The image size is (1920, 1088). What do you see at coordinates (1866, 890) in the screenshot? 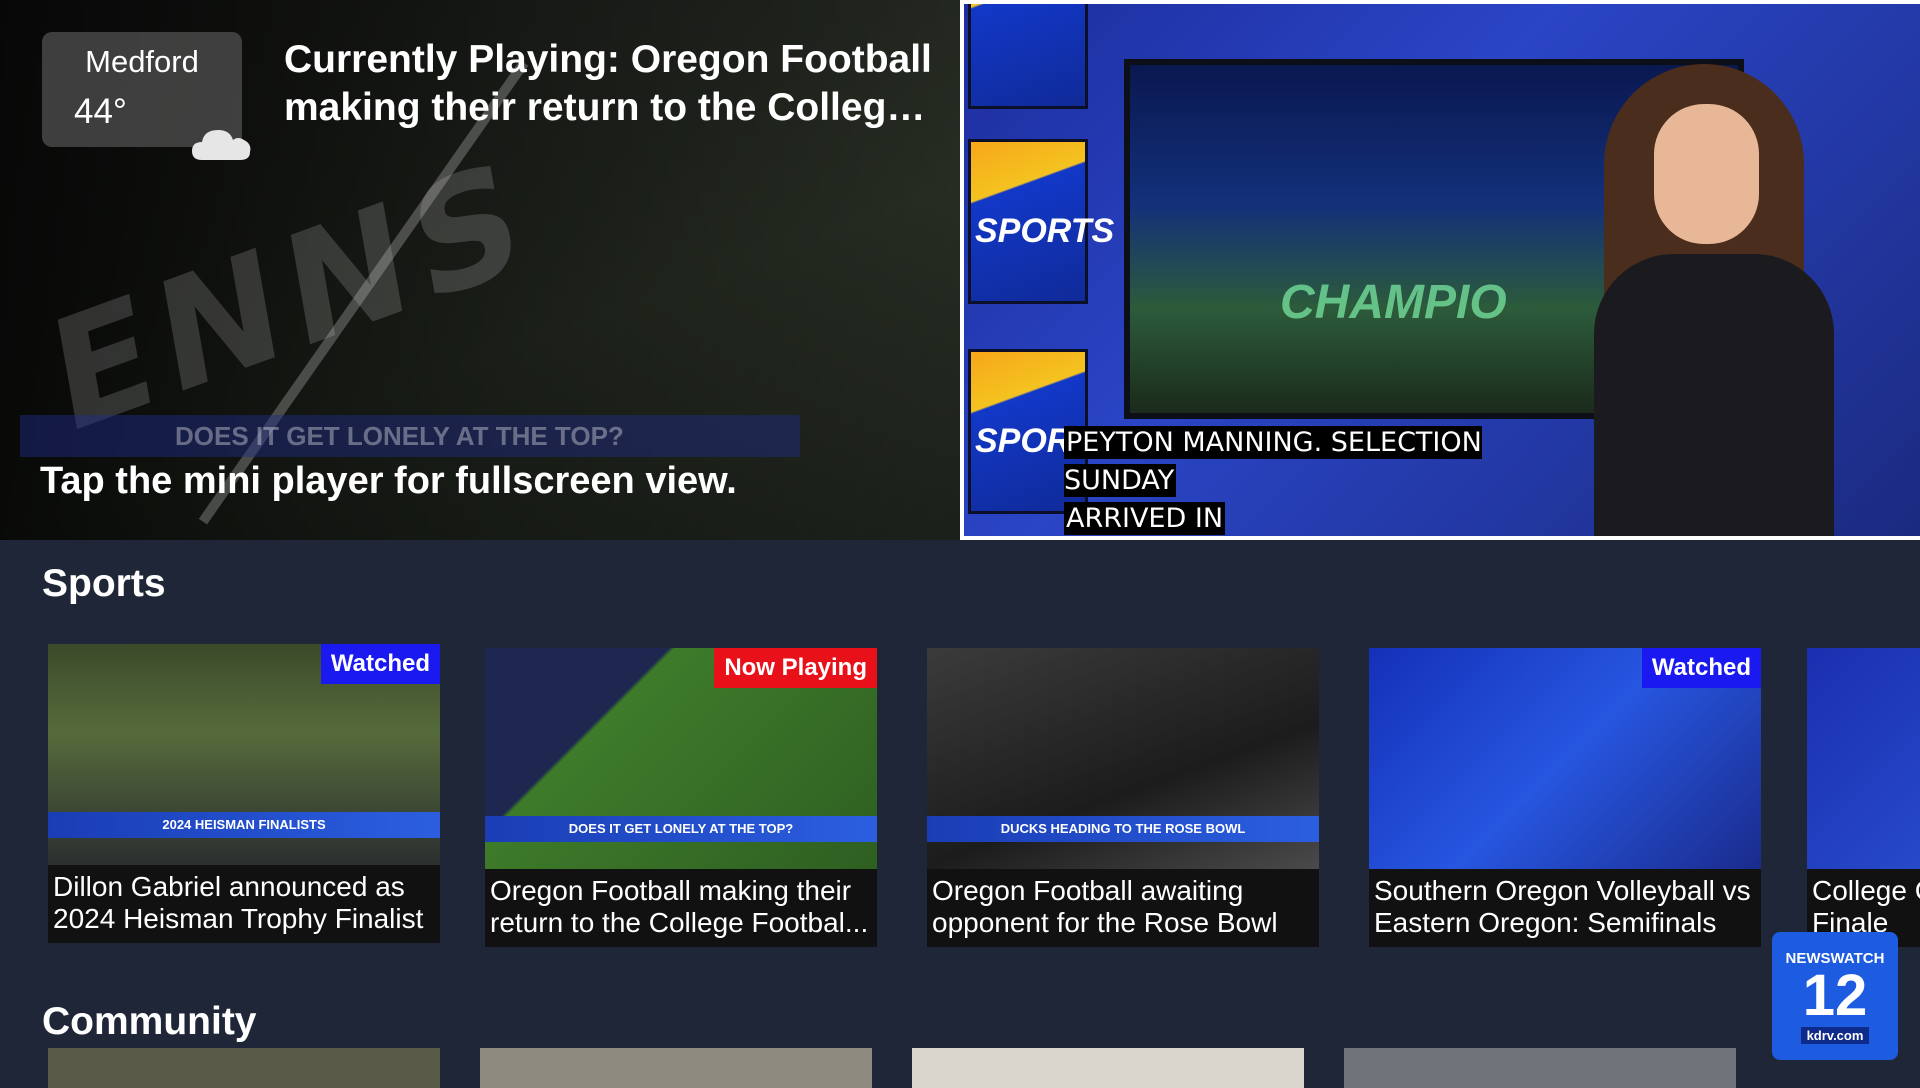
I see `video-title-line1: College G` at bounding box center [1866, 890].